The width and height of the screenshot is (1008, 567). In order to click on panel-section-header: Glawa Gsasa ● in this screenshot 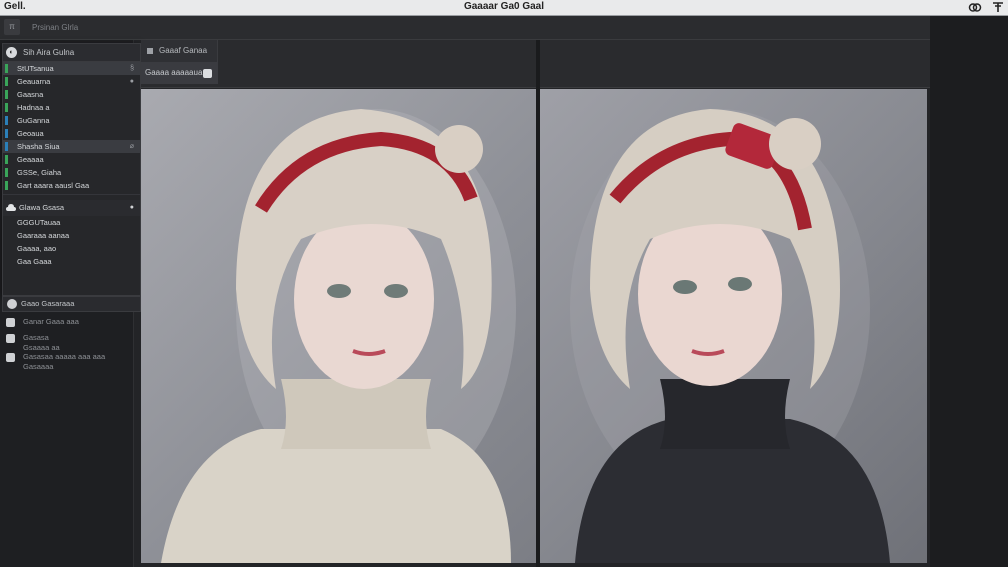, I will do `click(71, 208)`.